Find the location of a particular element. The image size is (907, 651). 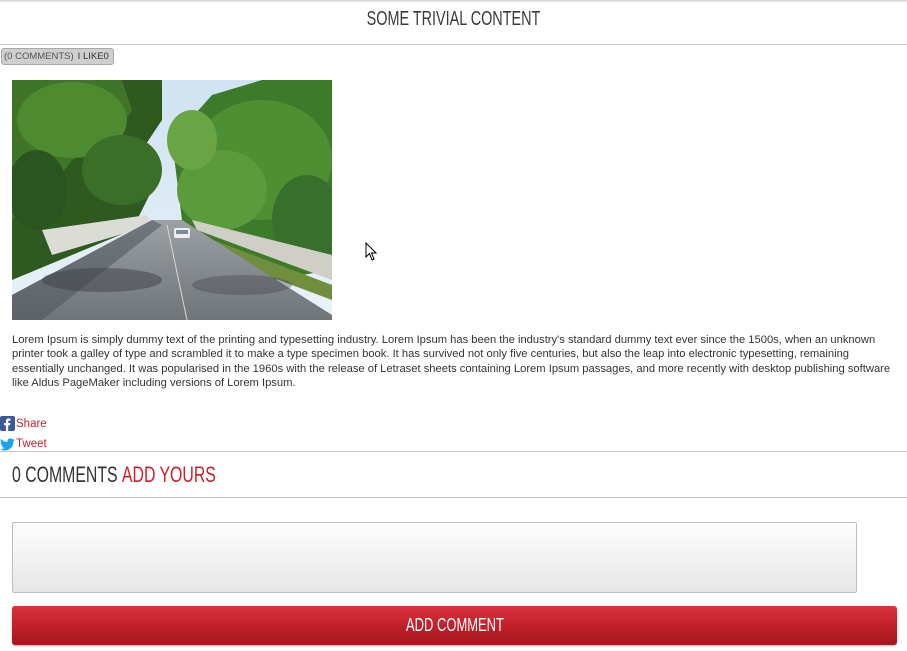

facebook-share: Share is located at coordinates (23, 422).